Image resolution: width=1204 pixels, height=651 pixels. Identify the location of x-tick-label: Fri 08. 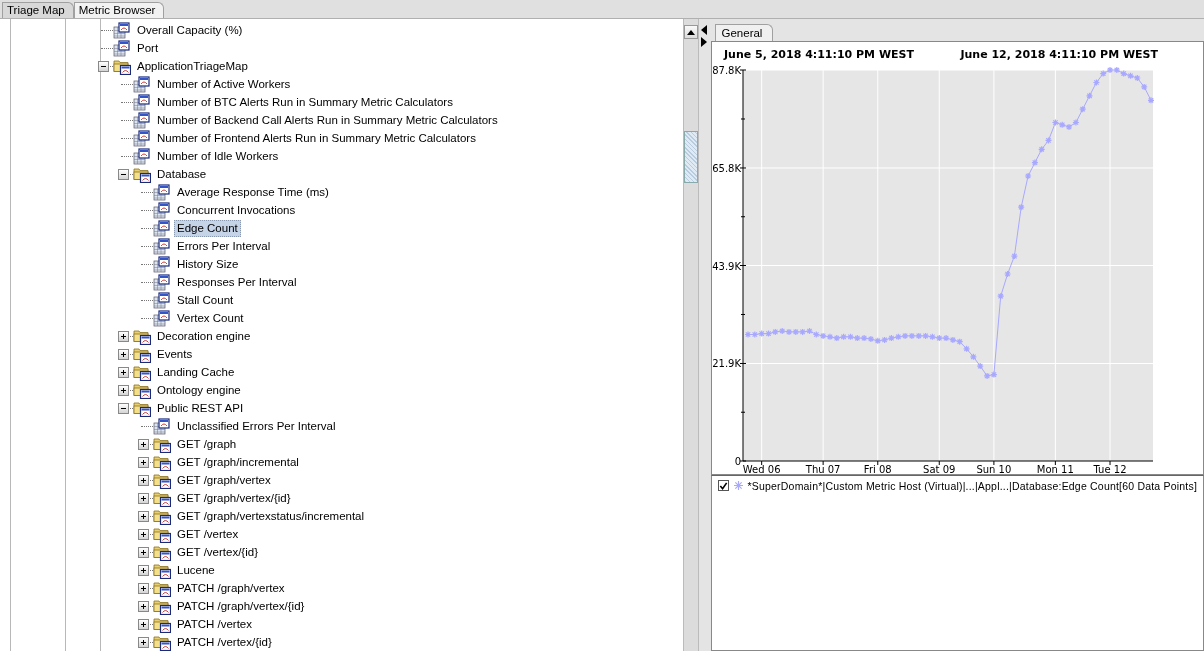
(877, 469).